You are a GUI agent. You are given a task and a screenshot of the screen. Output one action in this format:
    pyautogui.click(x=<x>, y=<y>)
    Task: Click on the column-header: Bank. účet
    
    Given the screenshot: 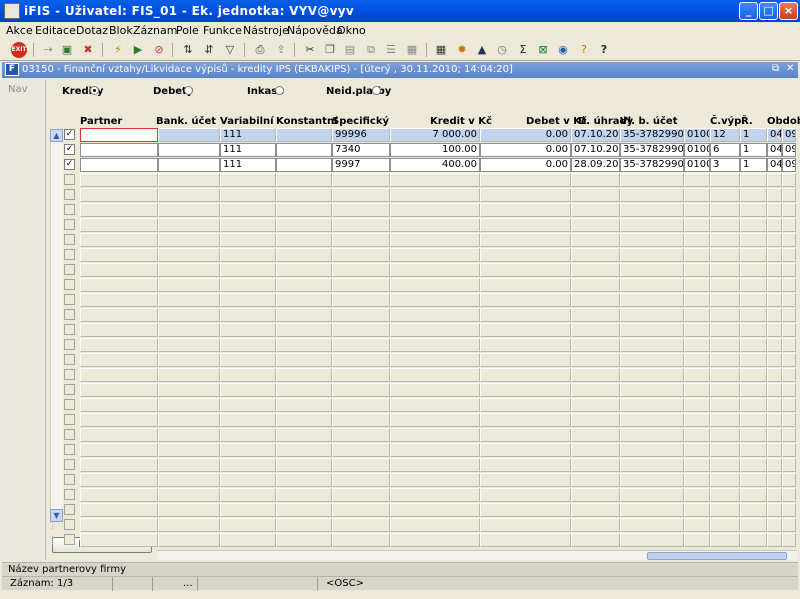 What is the action you would take?
    pyautogui.click(x=186, y=121)
    